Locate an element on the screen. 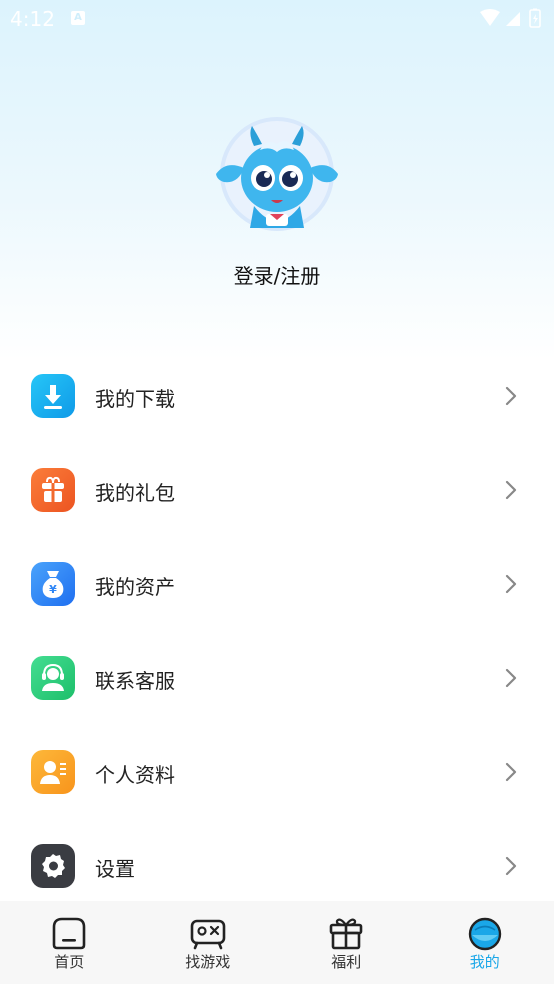  menu-item-assets: ¥ 我的资产 is located at coordinates (277, 584).